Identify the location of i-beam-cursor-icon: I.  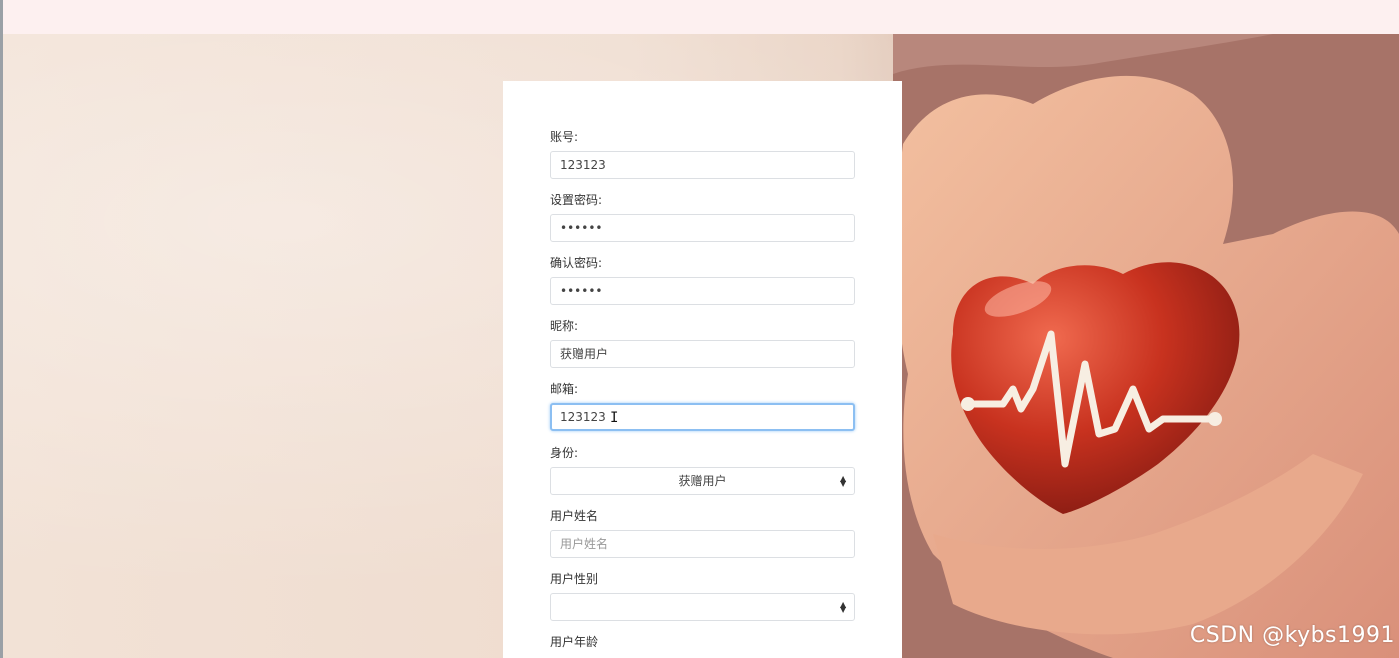
(614, 418).